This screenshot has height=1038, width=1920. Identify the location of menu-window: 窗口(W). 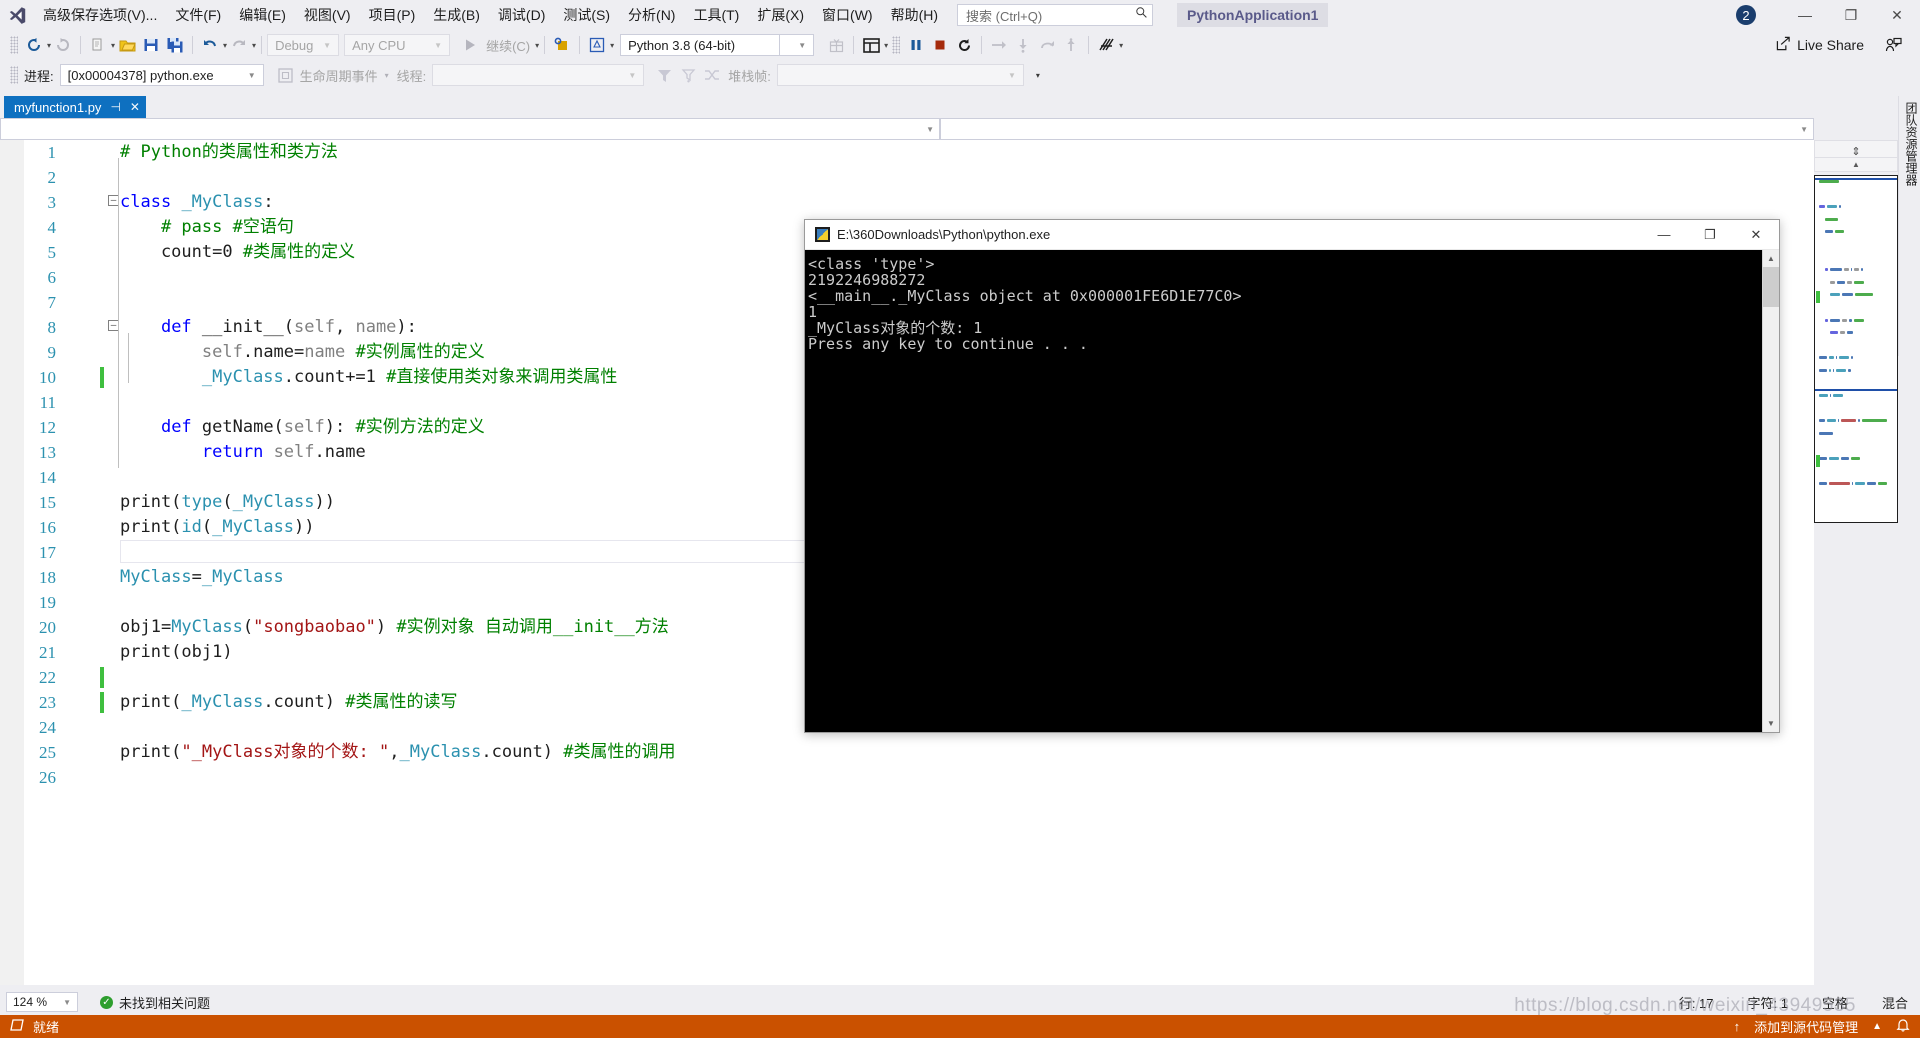
(847, 15).